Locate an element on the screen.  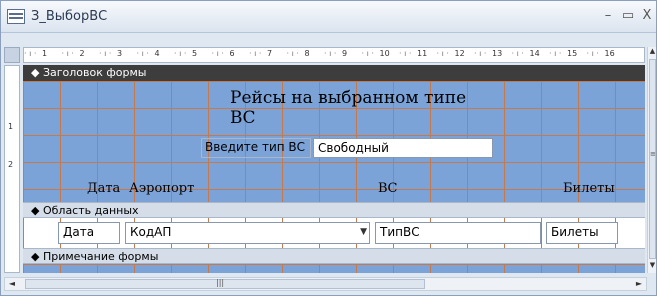
scroll-left-icon: ◄ is located at coordinates (12, 284).